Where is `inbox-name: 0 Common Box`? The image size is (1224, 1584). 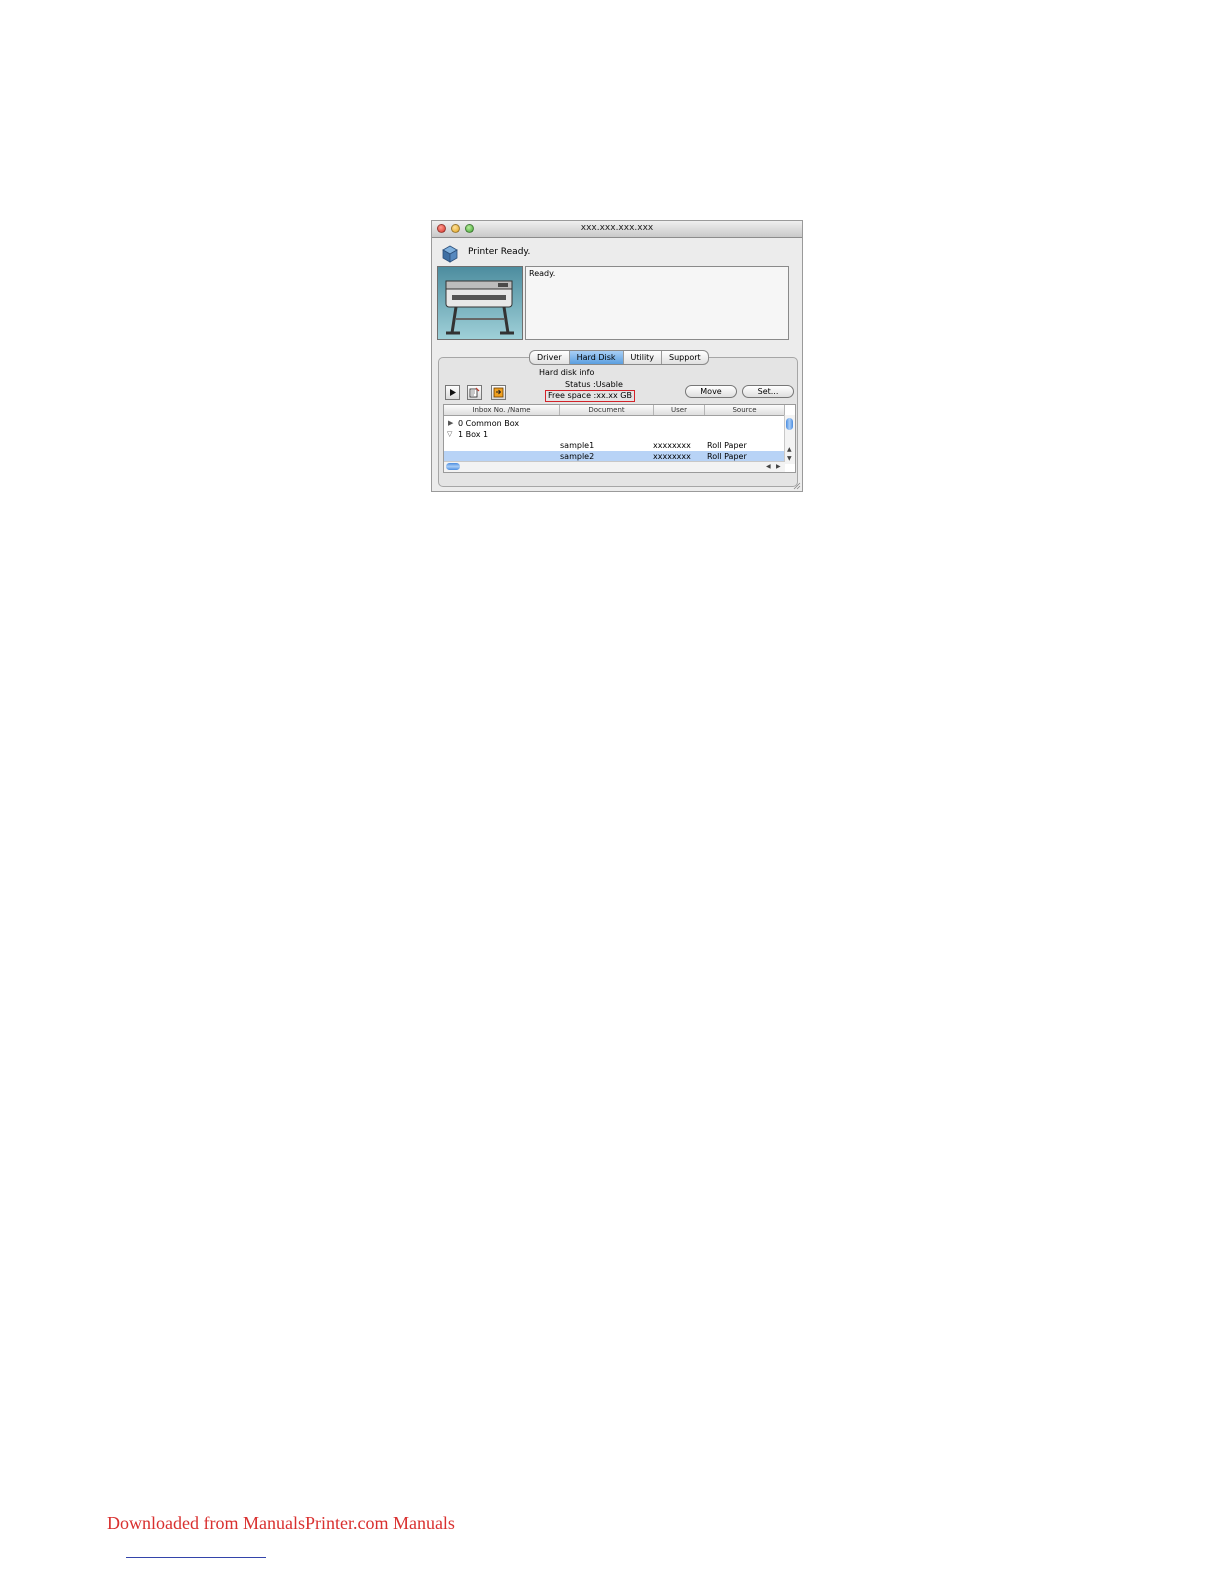 inbox-name: 0 Common Box is located at coordinates (489, 423).